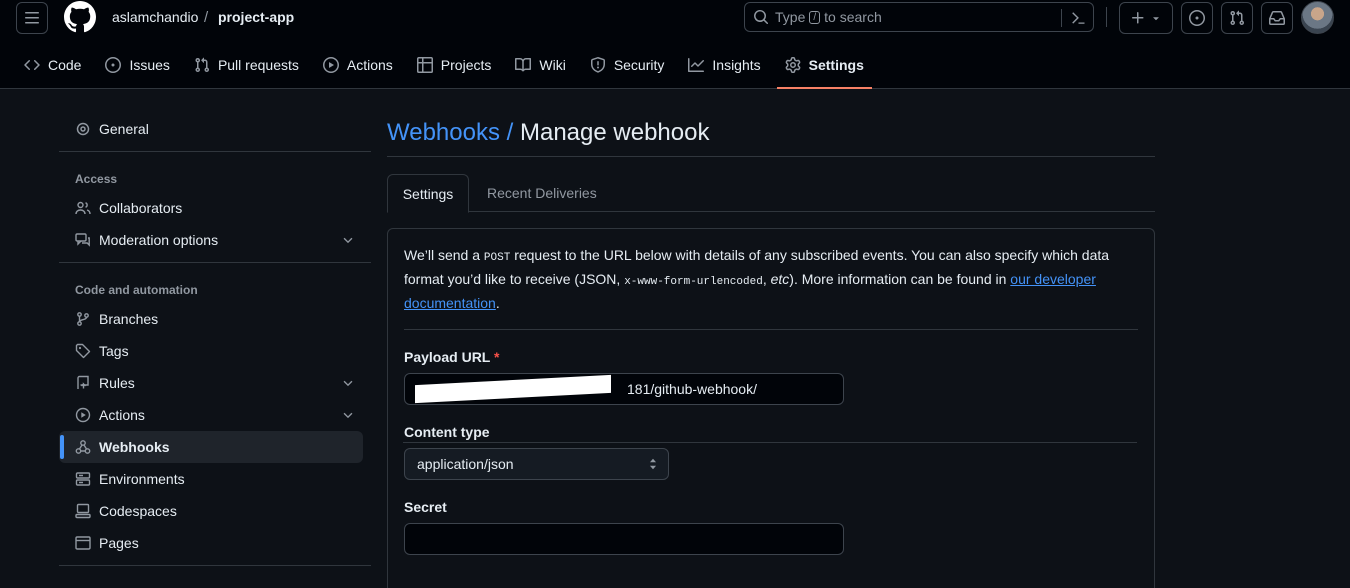 Image resolution: width=1350 pixels, height=588 pixels. Describe the element at coordinates (83, 351) in the screenshot. I see `tag-icon` at that location.